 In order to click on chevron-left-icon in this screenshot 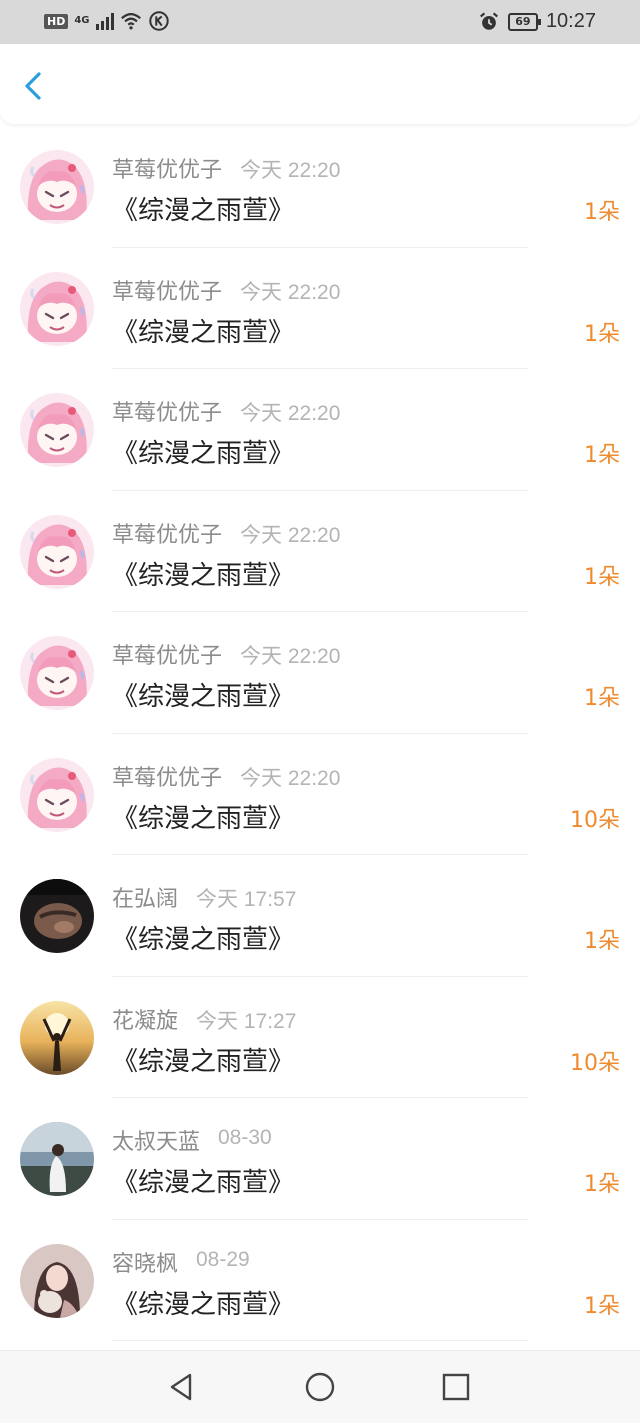, I will do `click(34, 86)`.